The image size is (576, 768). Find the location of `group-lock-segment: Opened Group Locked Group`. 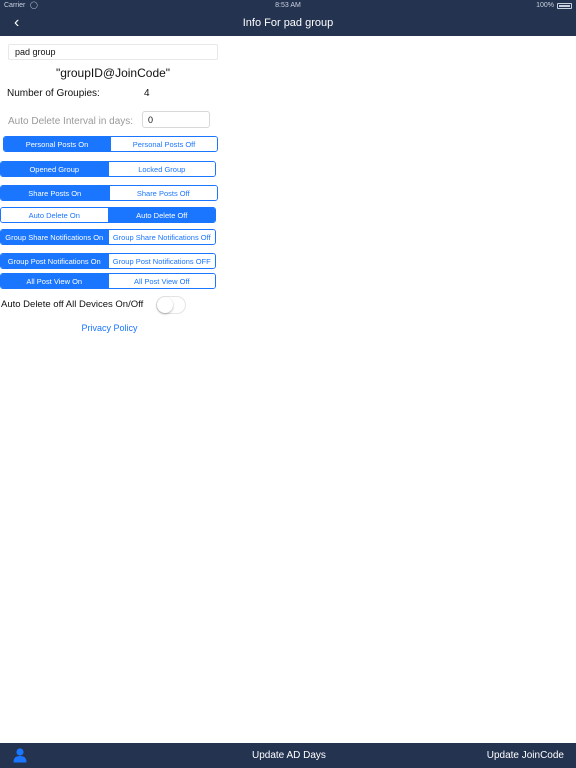

group-lock-segment: Opened Group Locked Group is located at coordinates (108, 169).